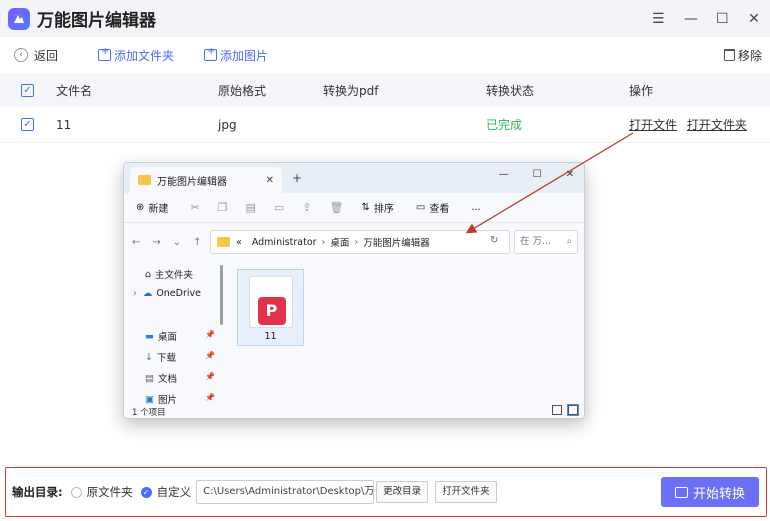  What do you see at coordinates (140, 207) in the screenshot?
I see `plus-circle-icon: ⊕` at bounding box center [140, 207].